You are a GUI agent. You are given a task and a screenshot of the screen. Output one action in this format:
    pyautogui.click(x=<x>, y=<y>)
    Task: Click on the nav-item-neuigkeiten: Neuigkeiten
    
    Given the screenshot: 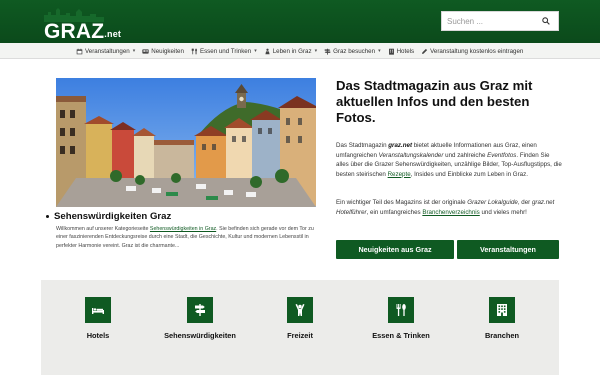 What is the action you would take?
    pyautogui.click(x=163, y=51)
    